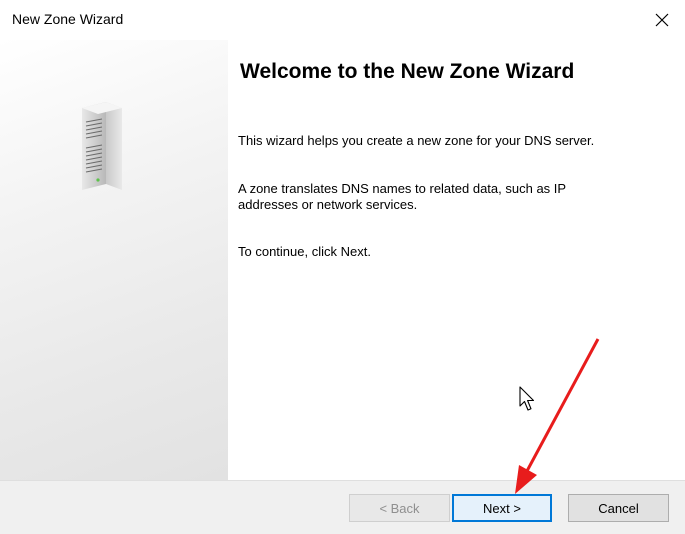 This screenshot has width=685, height=534. I want to click on title-bar: New Zone Wizard, so click(342, 20).